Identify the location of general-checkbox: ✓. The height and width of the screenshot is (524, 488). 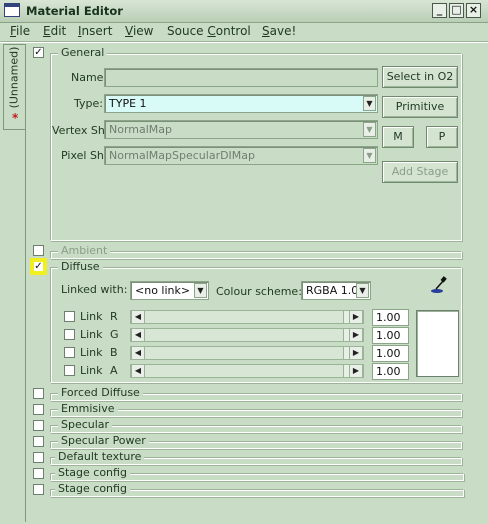
(38, 52).